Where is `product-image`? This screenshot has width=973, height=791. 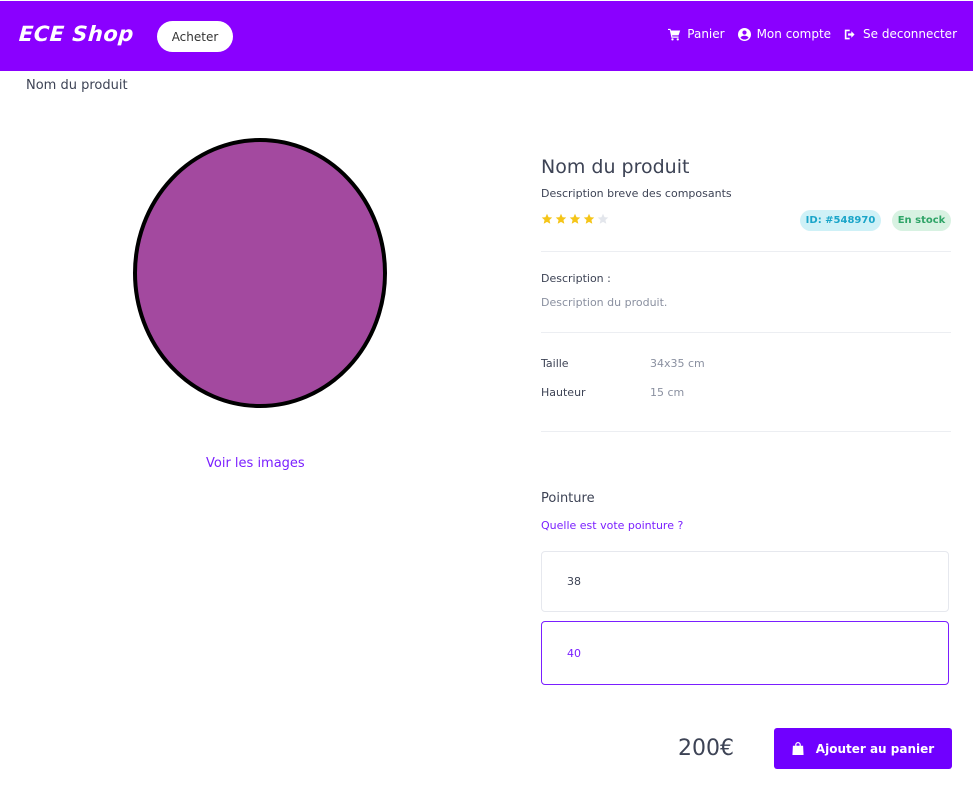
product-image is located at coordinates (260, 276).